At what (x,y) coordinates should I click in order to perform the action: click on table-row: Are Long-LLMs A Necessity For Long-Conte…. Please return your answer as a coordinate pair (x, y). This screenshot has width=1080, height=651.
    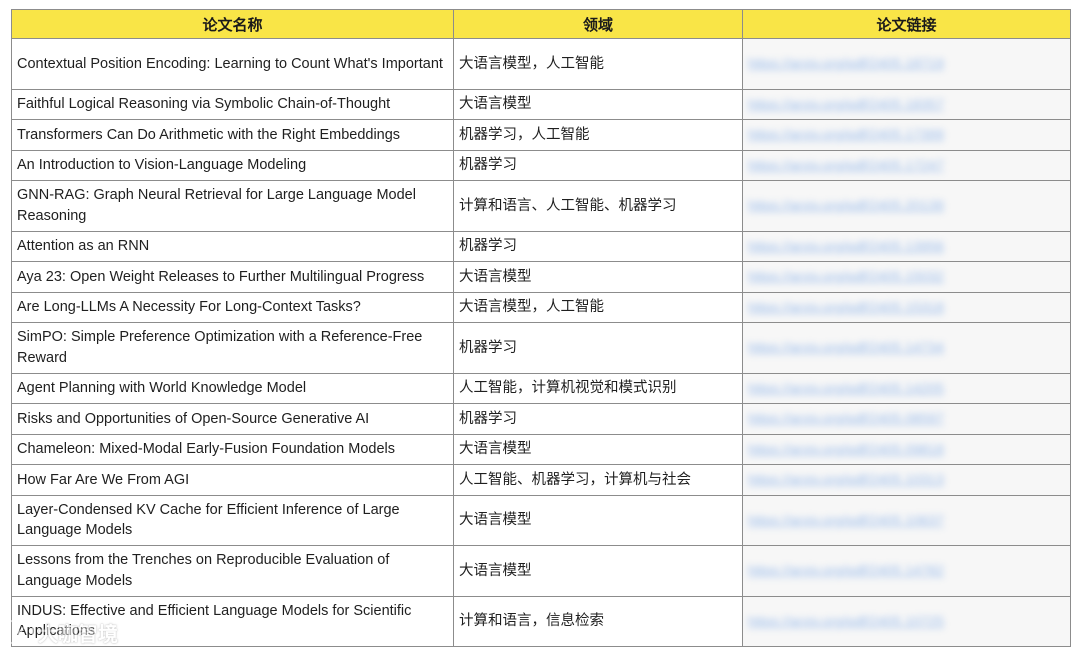
    Looking at the image, I should click on (541, 307).